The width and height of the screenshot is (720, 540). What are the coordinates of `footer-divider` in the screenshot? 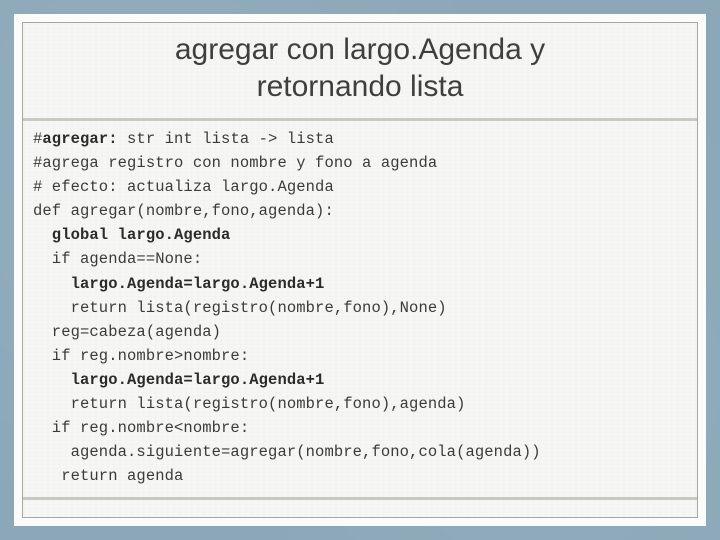 It's located at (360, 498).